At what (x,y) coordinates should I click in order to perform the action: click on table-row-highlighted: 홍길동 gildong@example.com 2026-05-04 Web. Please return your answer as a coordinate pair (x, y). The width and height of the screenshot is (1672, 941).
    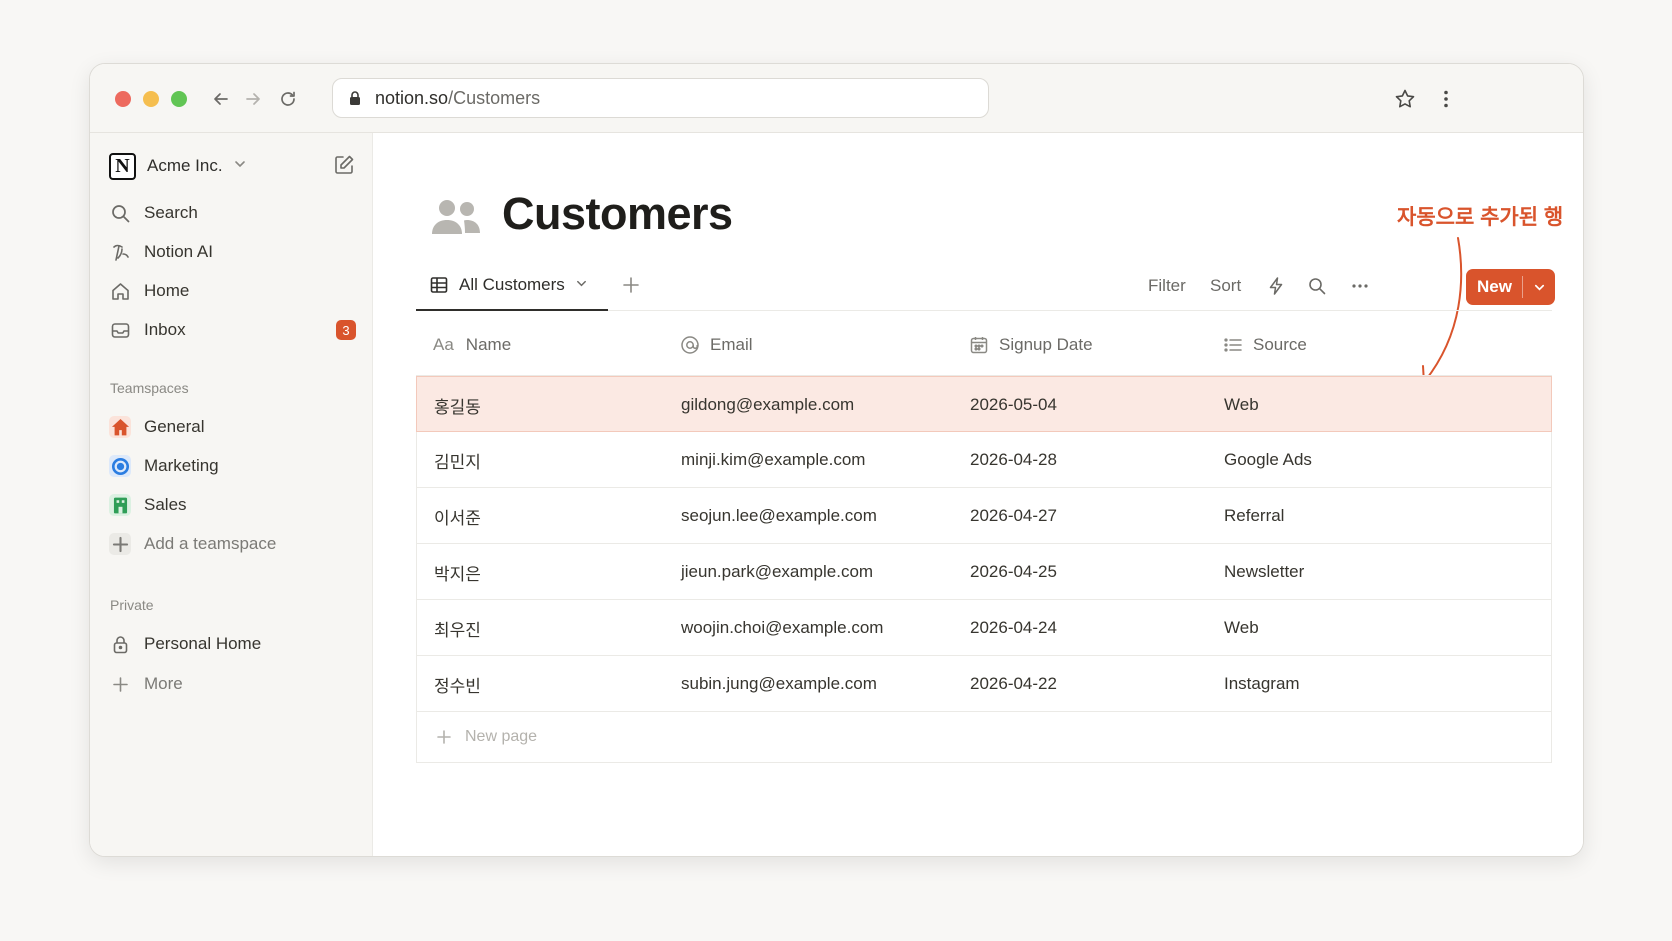
    Looking at the image, I should click on (984, 404).